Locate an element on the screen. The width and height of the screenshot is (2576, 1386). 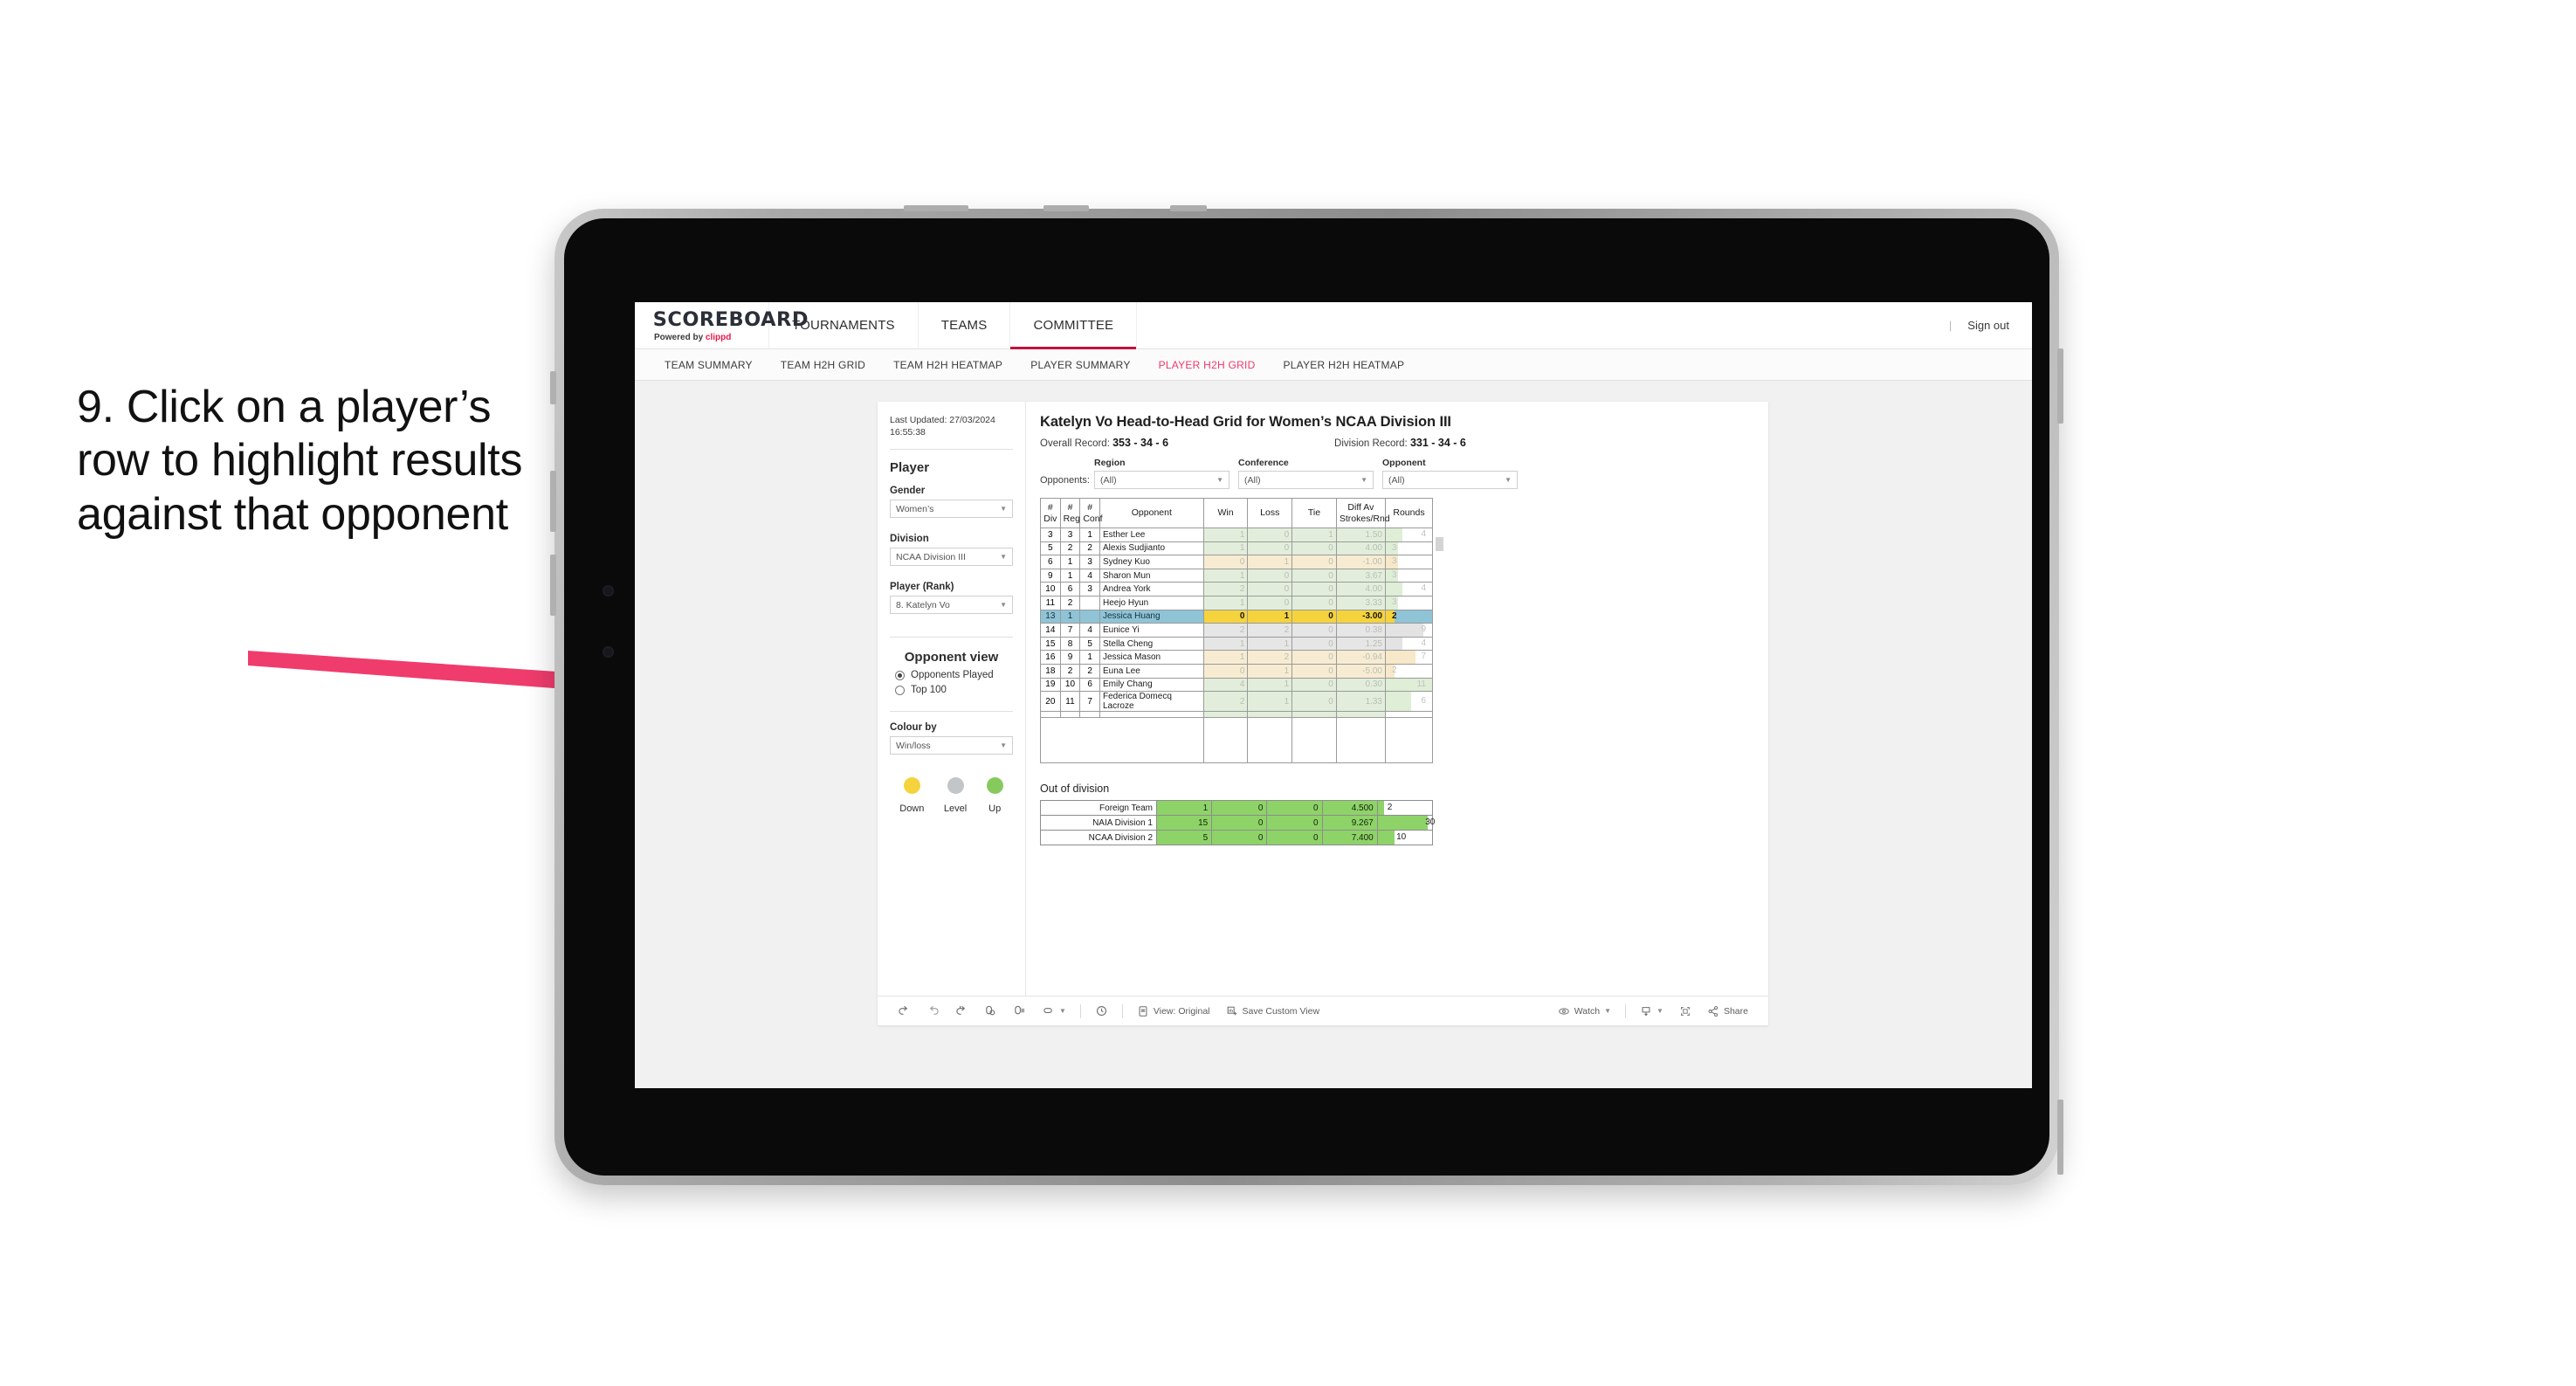
division-select: NCAA Division III ▼ is located at coordinates (951, 557).